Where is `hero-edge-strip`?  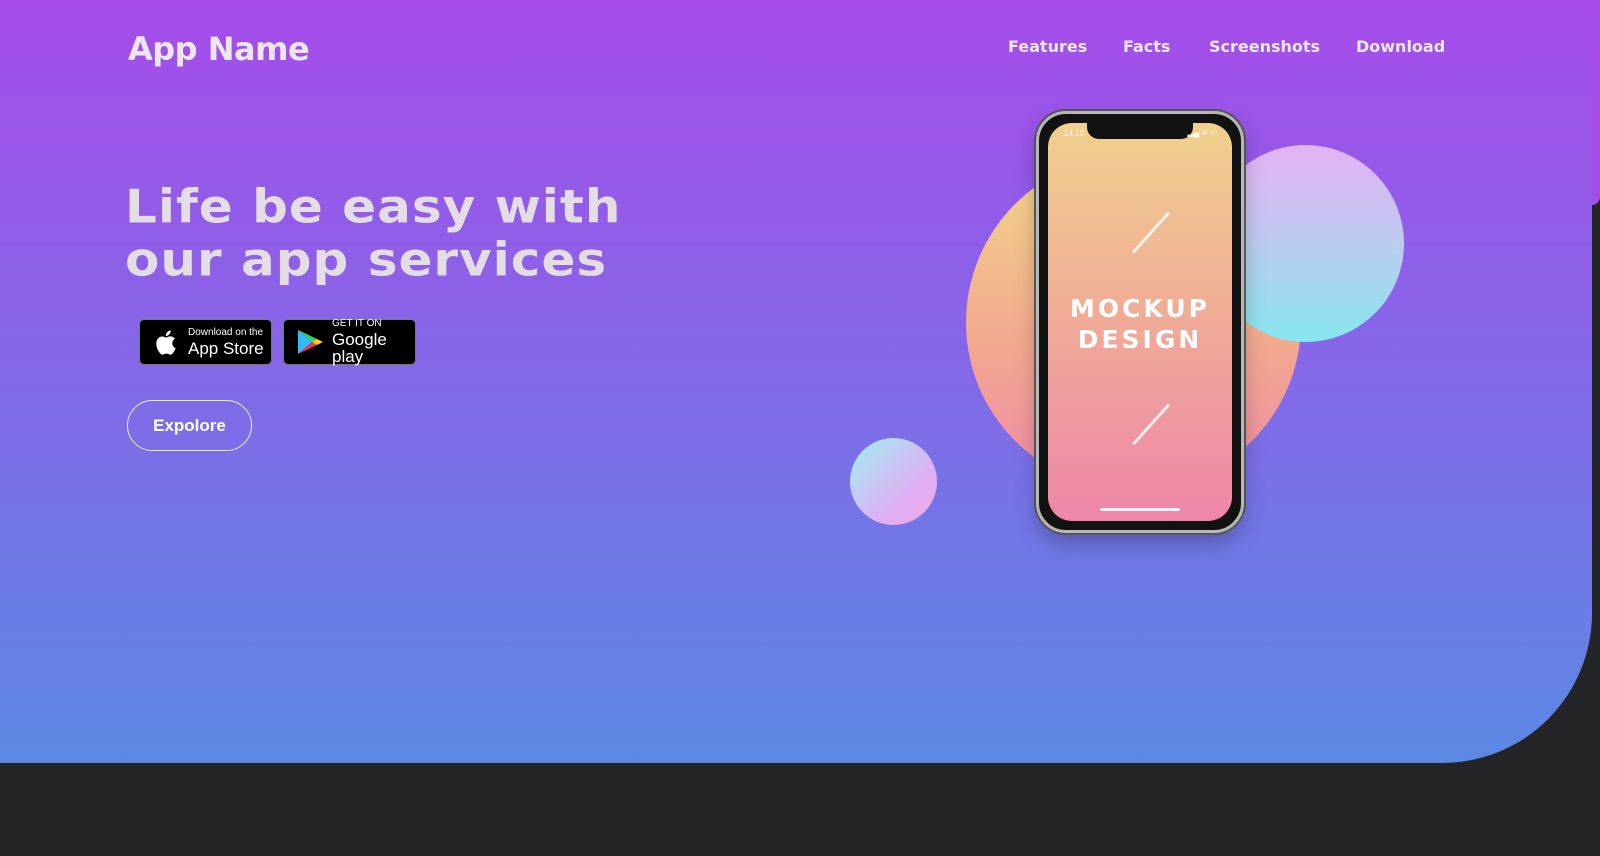
hero-edge-strip is located at coordinates (1596, 102).